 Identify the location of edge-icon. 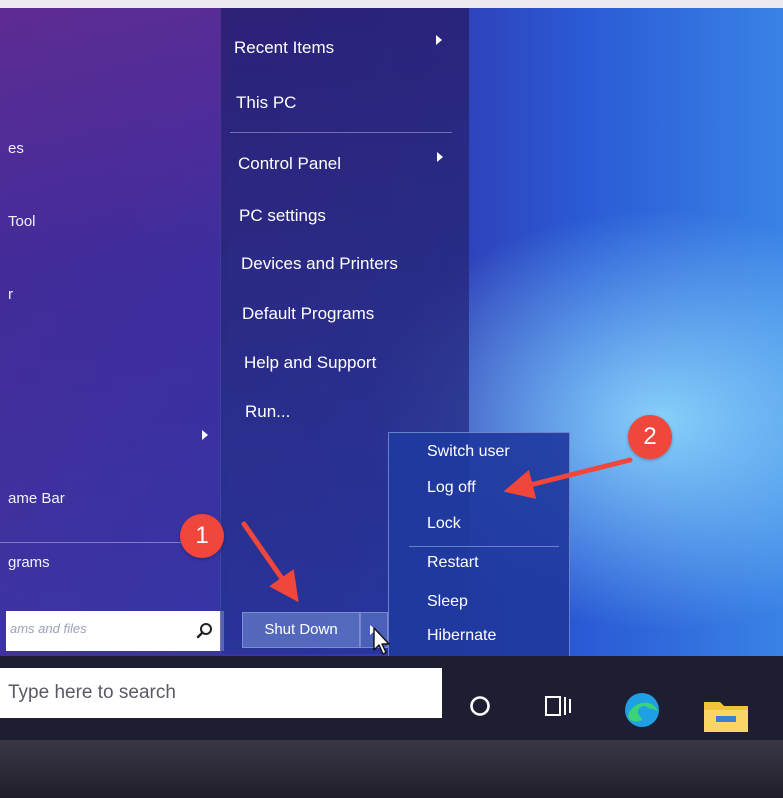
(643, 710).